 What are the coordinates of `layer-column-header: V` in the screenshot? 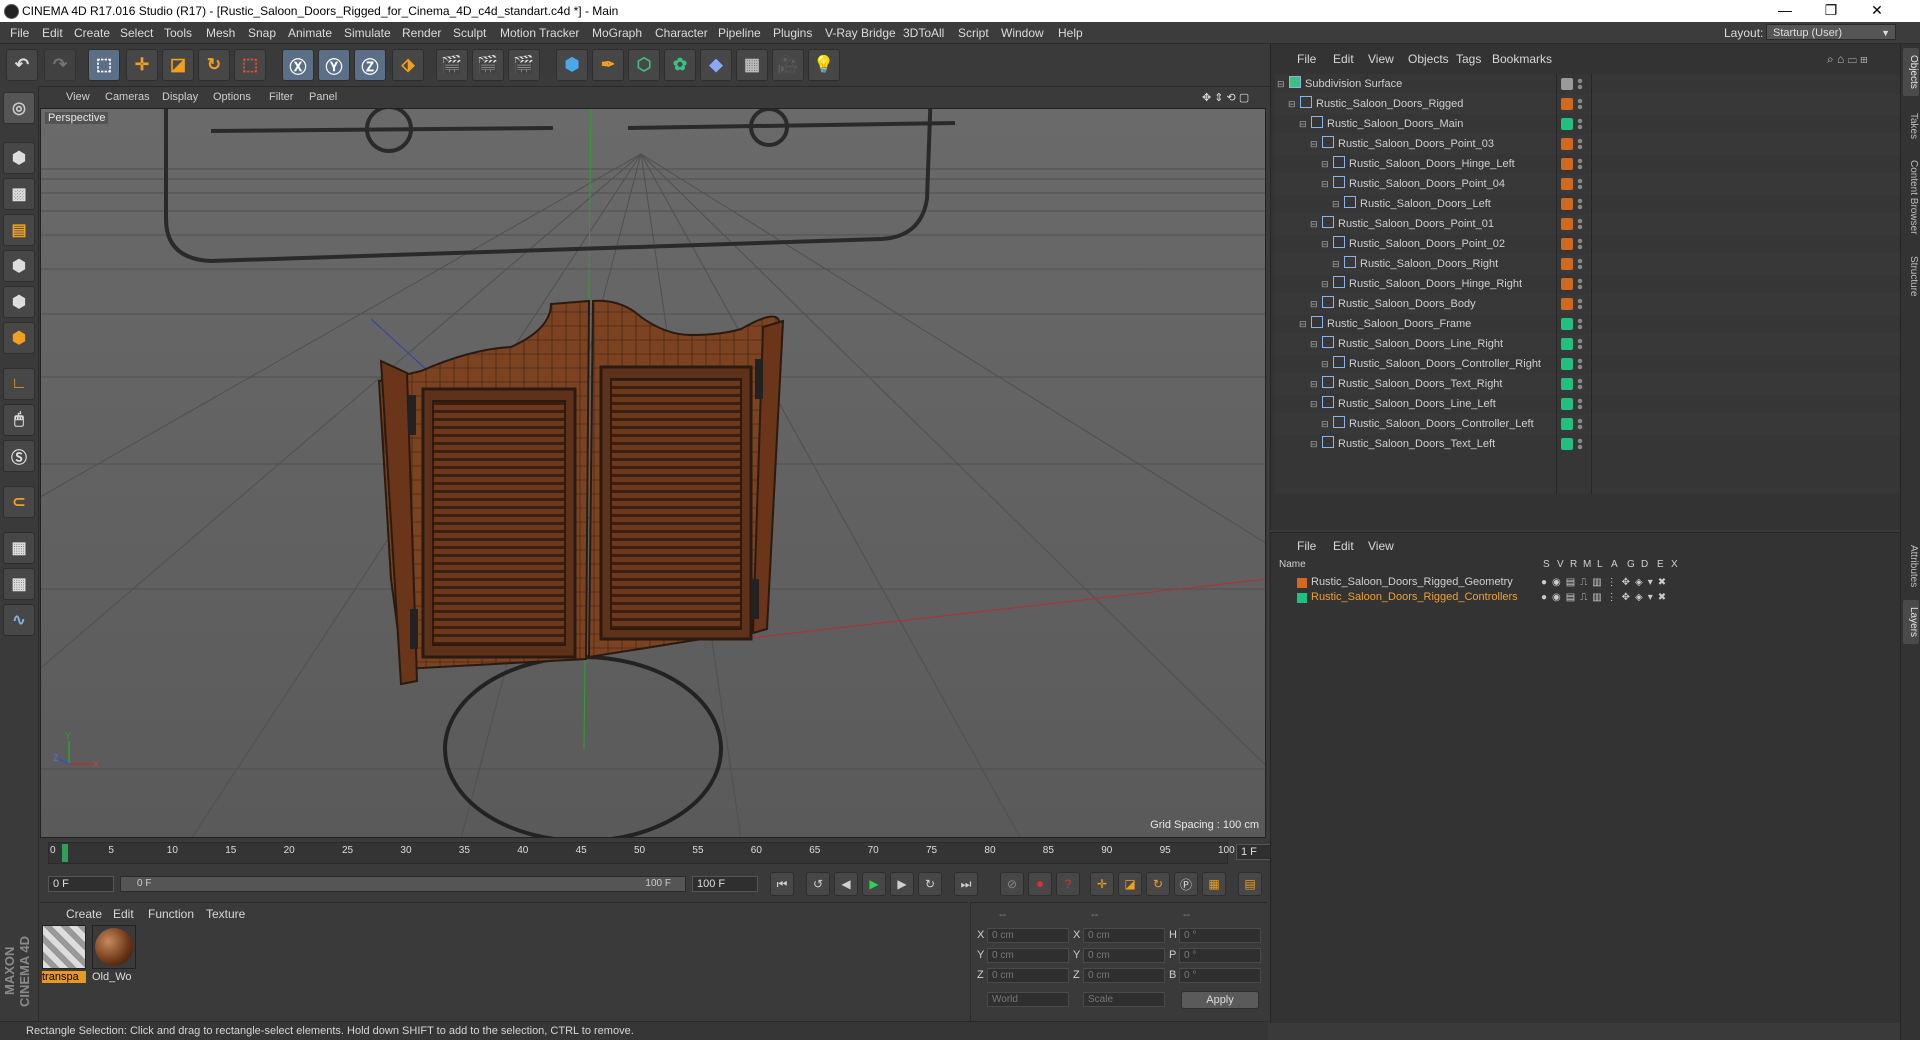 It's located at (1560, 564).